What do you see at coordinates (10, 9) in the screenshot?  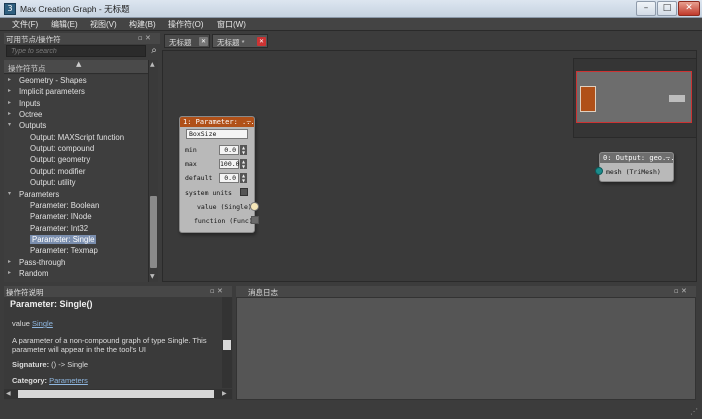 I see `app-icon: 3` at bounding box center [10, 9].